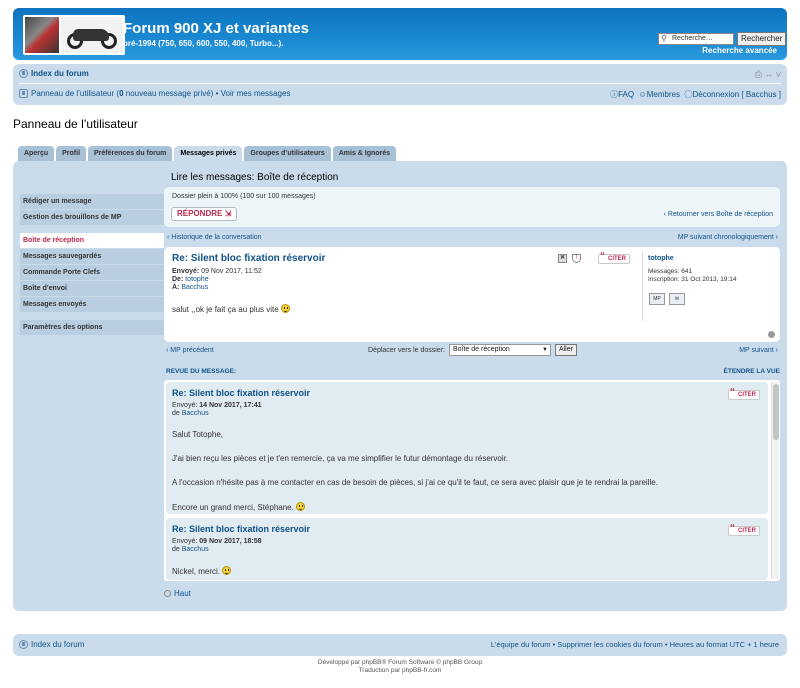 The height and width of the screenshot is (688, 800). What do you see at coordinates (771, 334) in the screenshot?
I see `options-icon` at bounding box center [771, 334].